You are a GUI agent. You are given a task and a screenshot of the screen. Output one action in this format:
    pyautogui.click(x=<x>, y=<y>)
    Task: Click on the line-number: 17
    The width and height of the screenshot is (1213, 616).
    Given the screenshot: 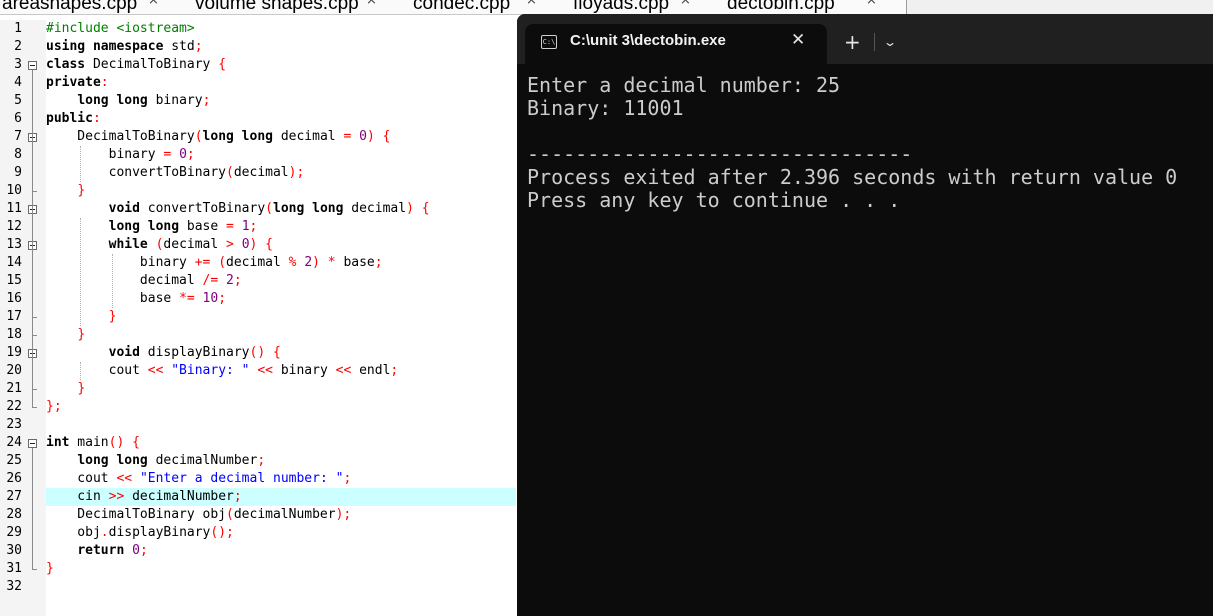 What is the action you would take?
    pyautogui.click(x=14, y=316)
    